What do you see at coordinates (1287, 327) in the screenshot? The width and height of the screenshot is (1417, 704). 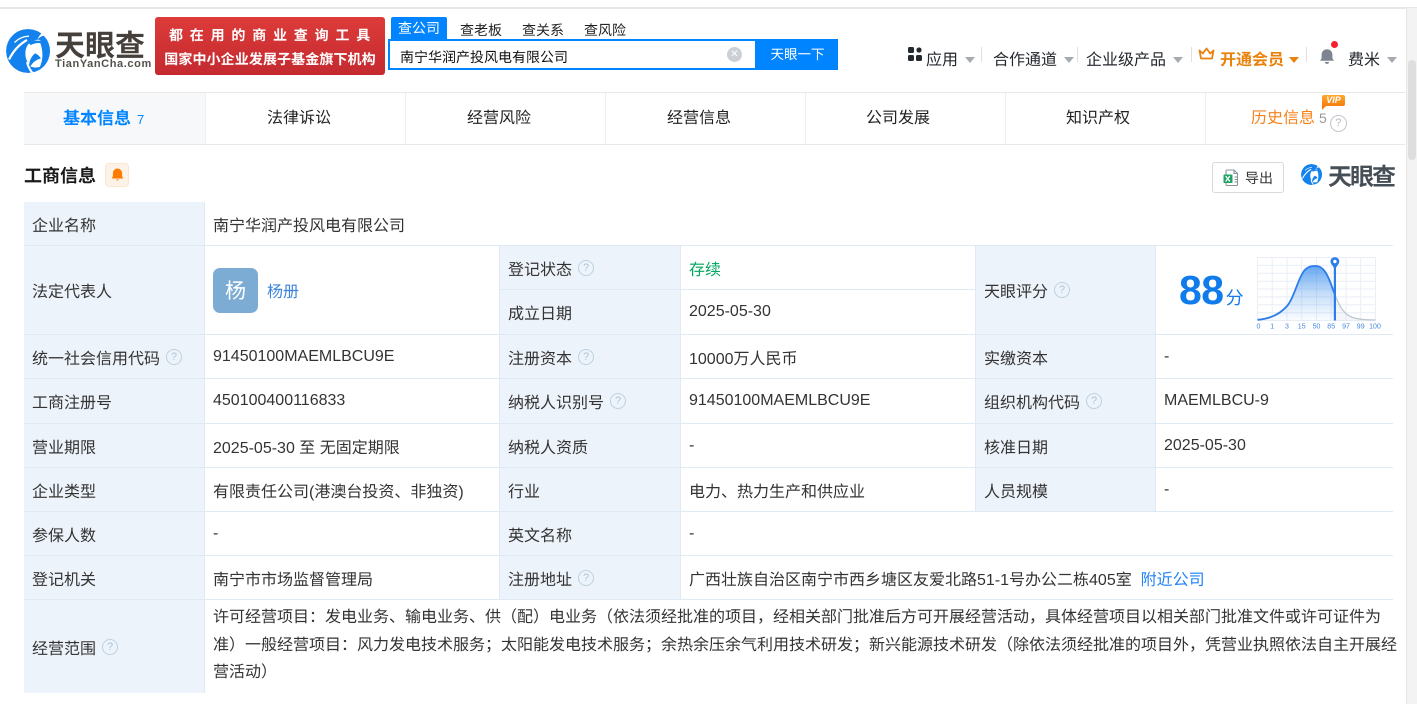 I see `svg-text: 3` at bounding box center [1287, 327].